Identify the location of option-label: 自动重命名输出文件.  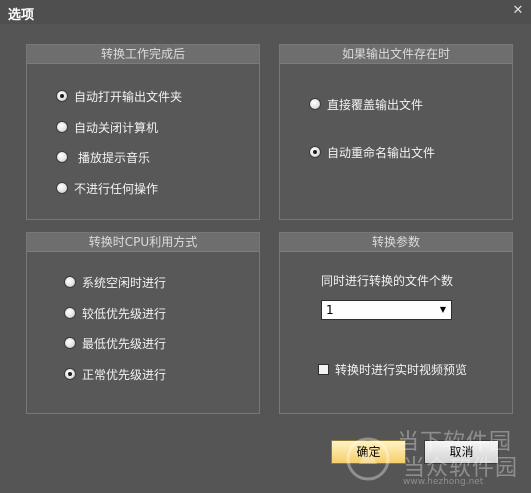
(381, 152).